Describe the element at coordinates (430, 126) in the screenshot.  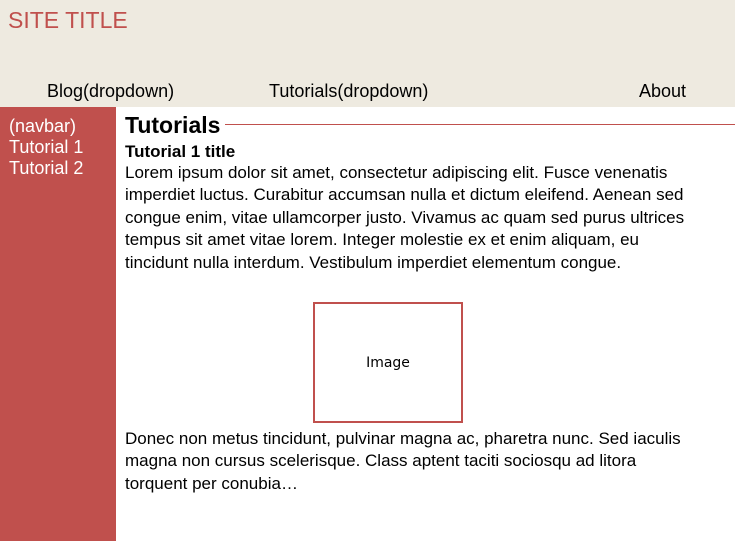
I see `page-heading-row: Tutorials` at that location.